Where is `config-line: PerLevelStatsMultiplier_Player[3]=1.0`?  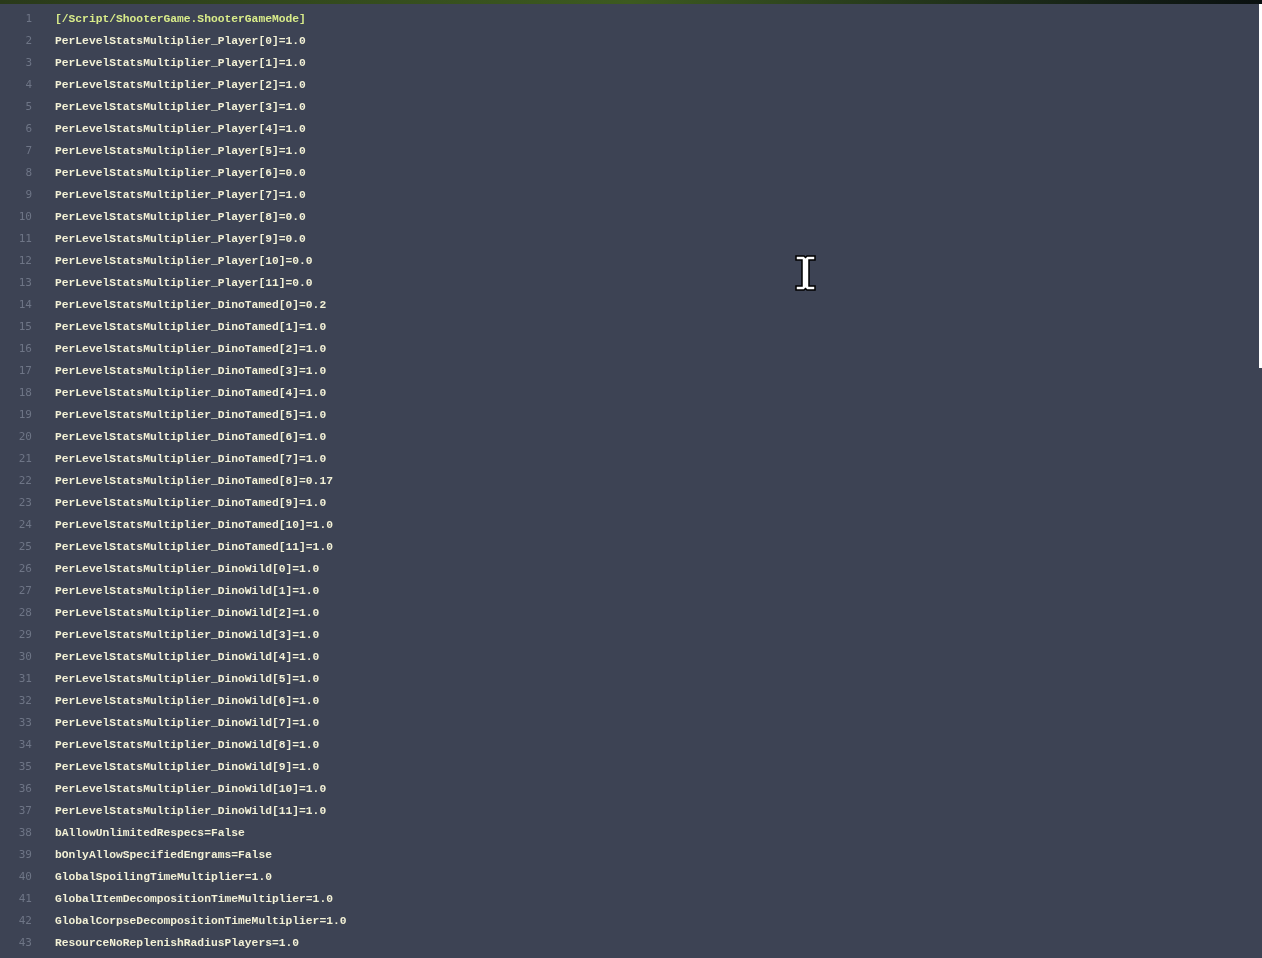
config-line: PerLevelStatsMultiplier_Player[3]=1.0 is located at coordinates (180, 107).